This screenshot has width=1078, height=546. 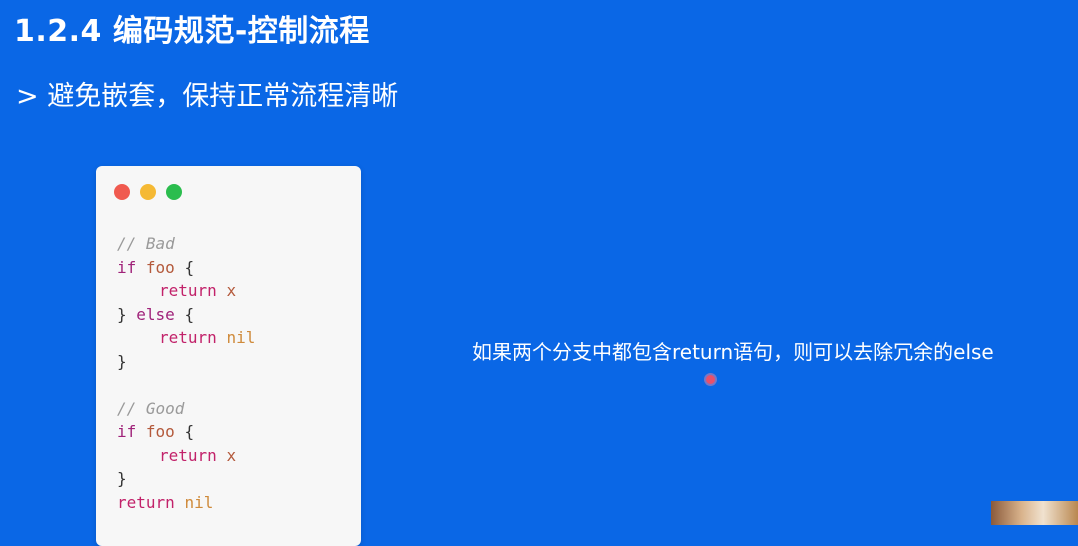 I want to click on code-line-close-brace-good: }, so click(x=122, y=478).